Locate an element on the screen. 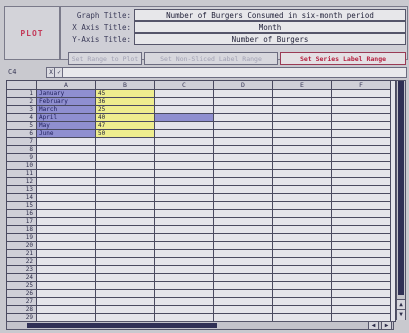 The image size is (409, 333). cell-e19 is located at coordinates (302, 238).